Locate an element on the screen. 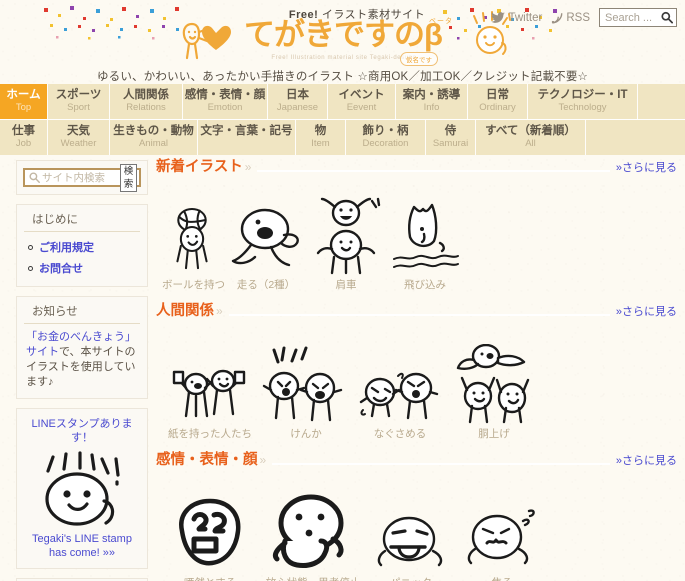 Image resolution: width=685 pixels, height=581 pixels. twitter-label: Twitter is located at coordinates (525, 17).